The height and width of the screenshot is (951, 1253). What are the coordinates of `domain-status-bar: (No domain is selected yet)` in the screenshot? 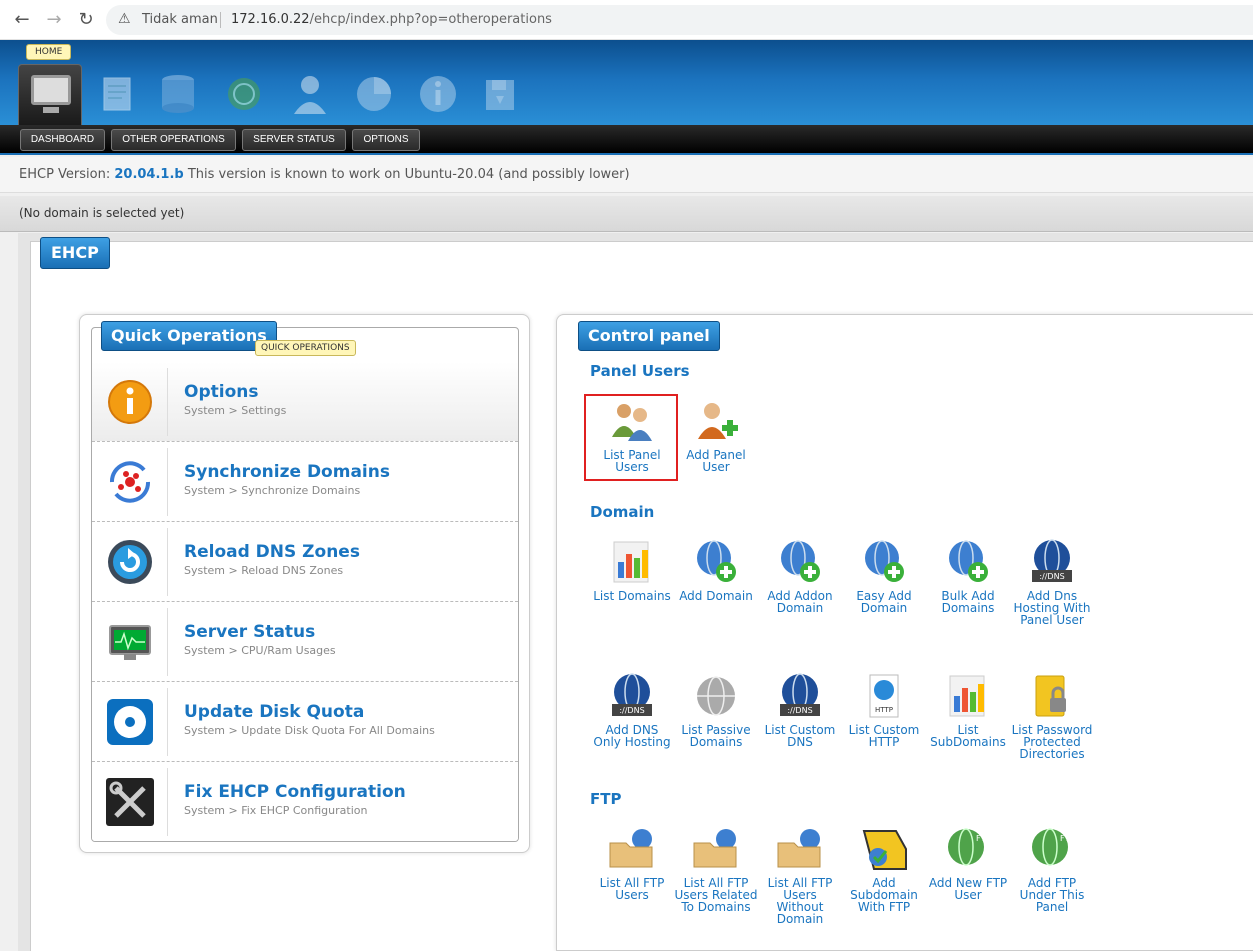 It's located at (626, 214).